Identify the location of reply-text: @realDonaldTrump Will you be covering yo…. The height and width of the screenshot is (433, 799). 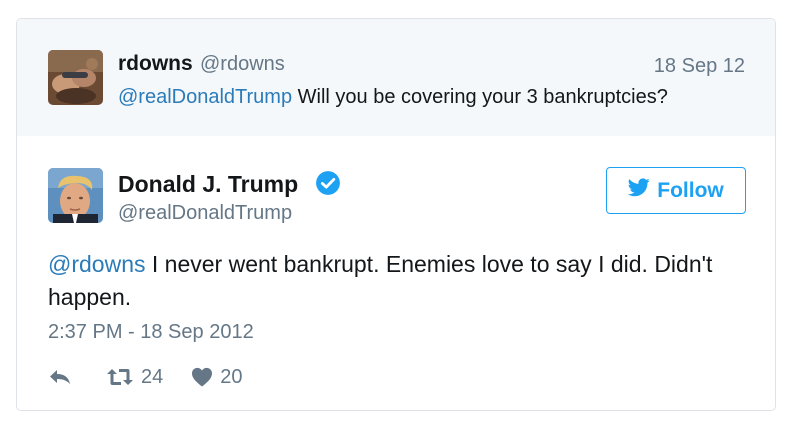
(393, 97).